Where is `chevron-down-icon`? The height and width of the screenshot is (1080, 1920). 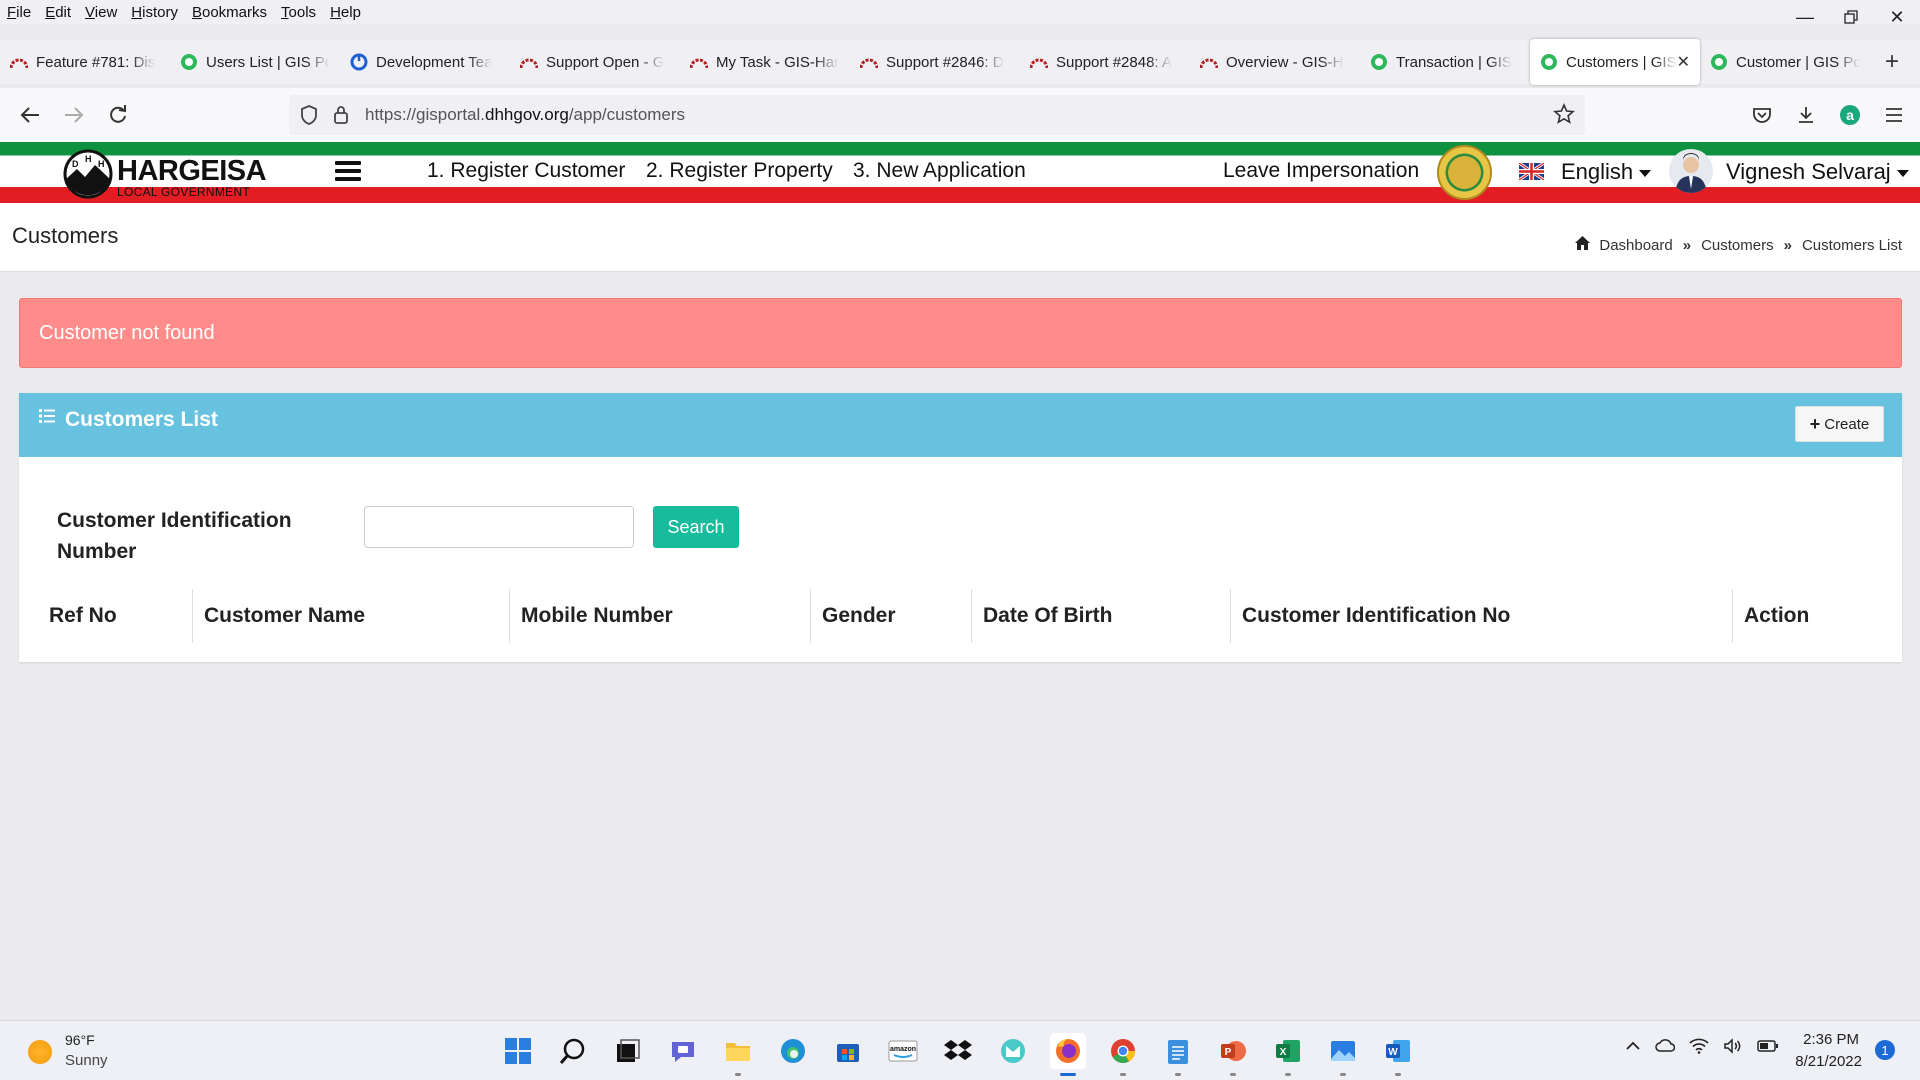
chevron-down-icon is located at coordinates (1645, 173).